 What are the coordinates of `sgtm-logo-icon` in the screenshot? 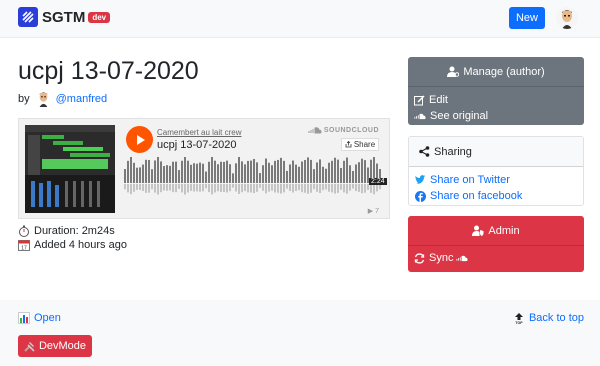 It's located at (28, 17).